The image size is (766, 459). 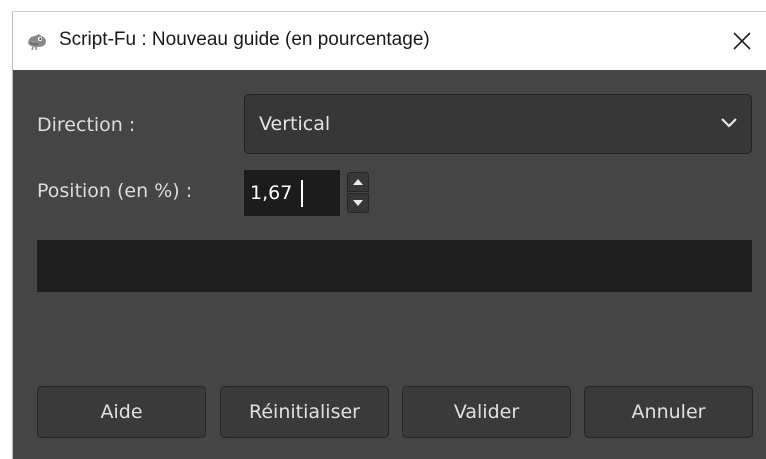 I want to click on arrow-down-icon, so click(x=358, y=203).